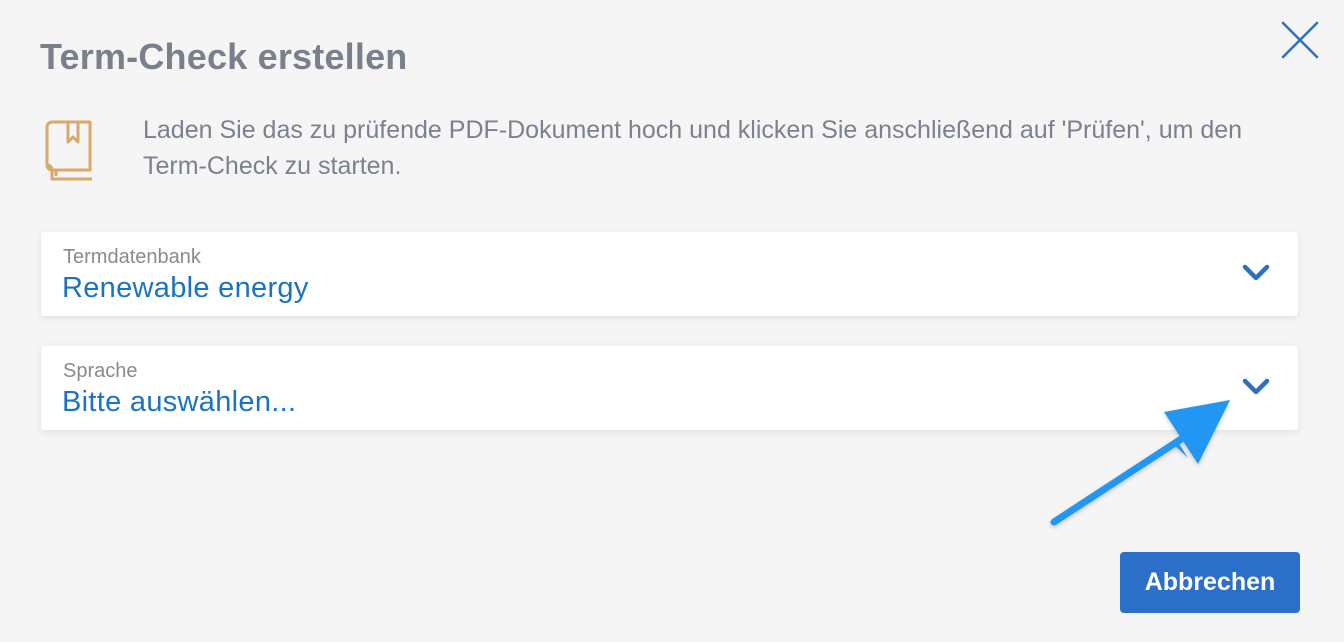  I want to click on dialog-title: Term-Check erstellen, so click(224, 56).